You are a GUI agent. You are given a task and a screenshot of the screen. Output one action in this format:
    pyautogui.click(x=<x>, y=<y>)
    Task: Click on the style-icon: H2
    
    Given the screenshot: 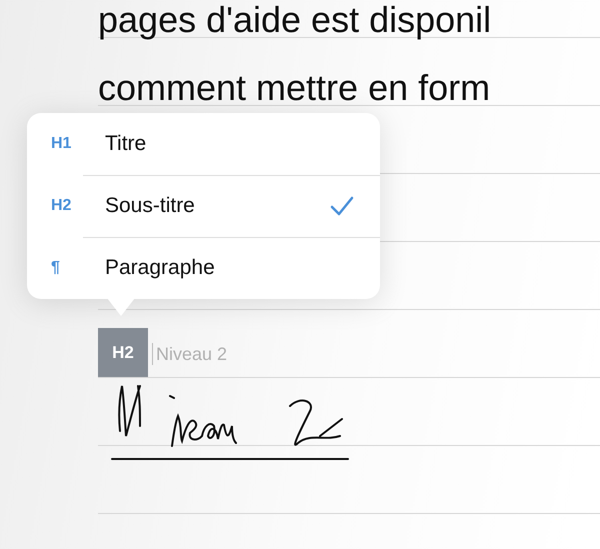 What is the action you would take?
    pyautogui.click(x=55, y=206)
    